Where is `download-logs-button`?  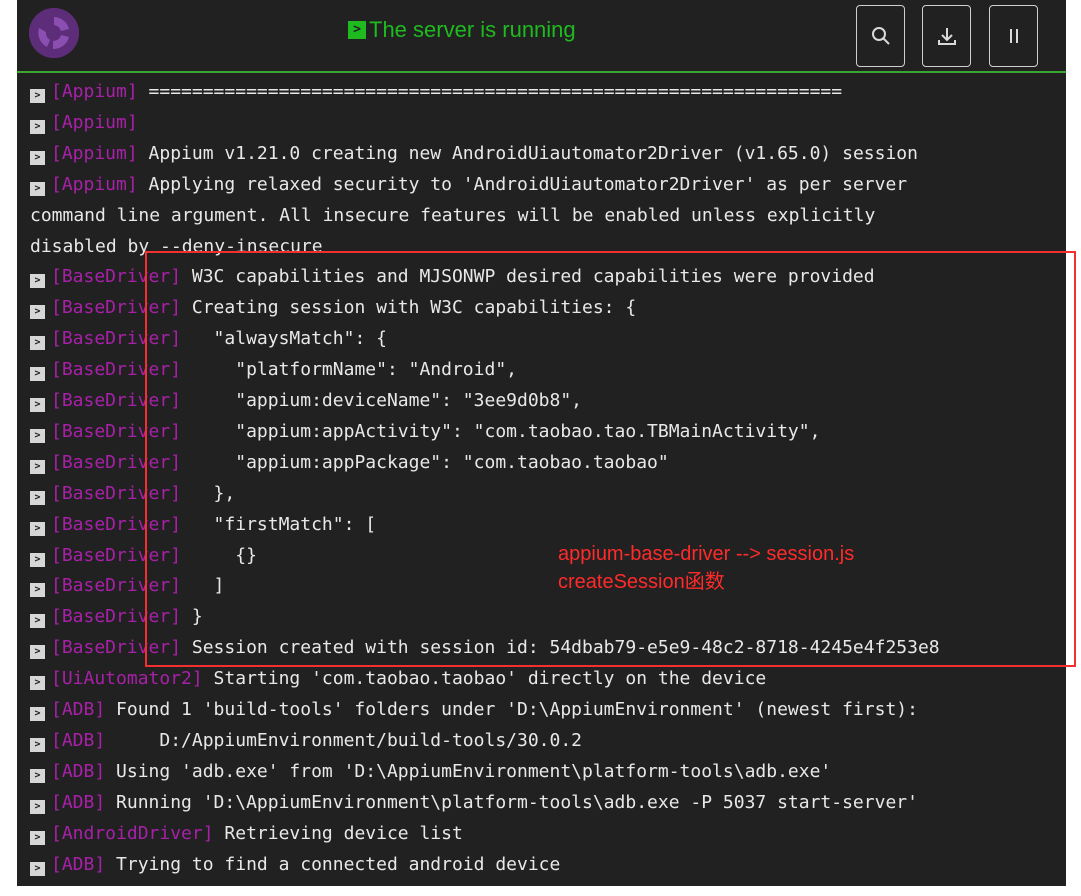 download-logs-button is located at coordinates (946, 36).